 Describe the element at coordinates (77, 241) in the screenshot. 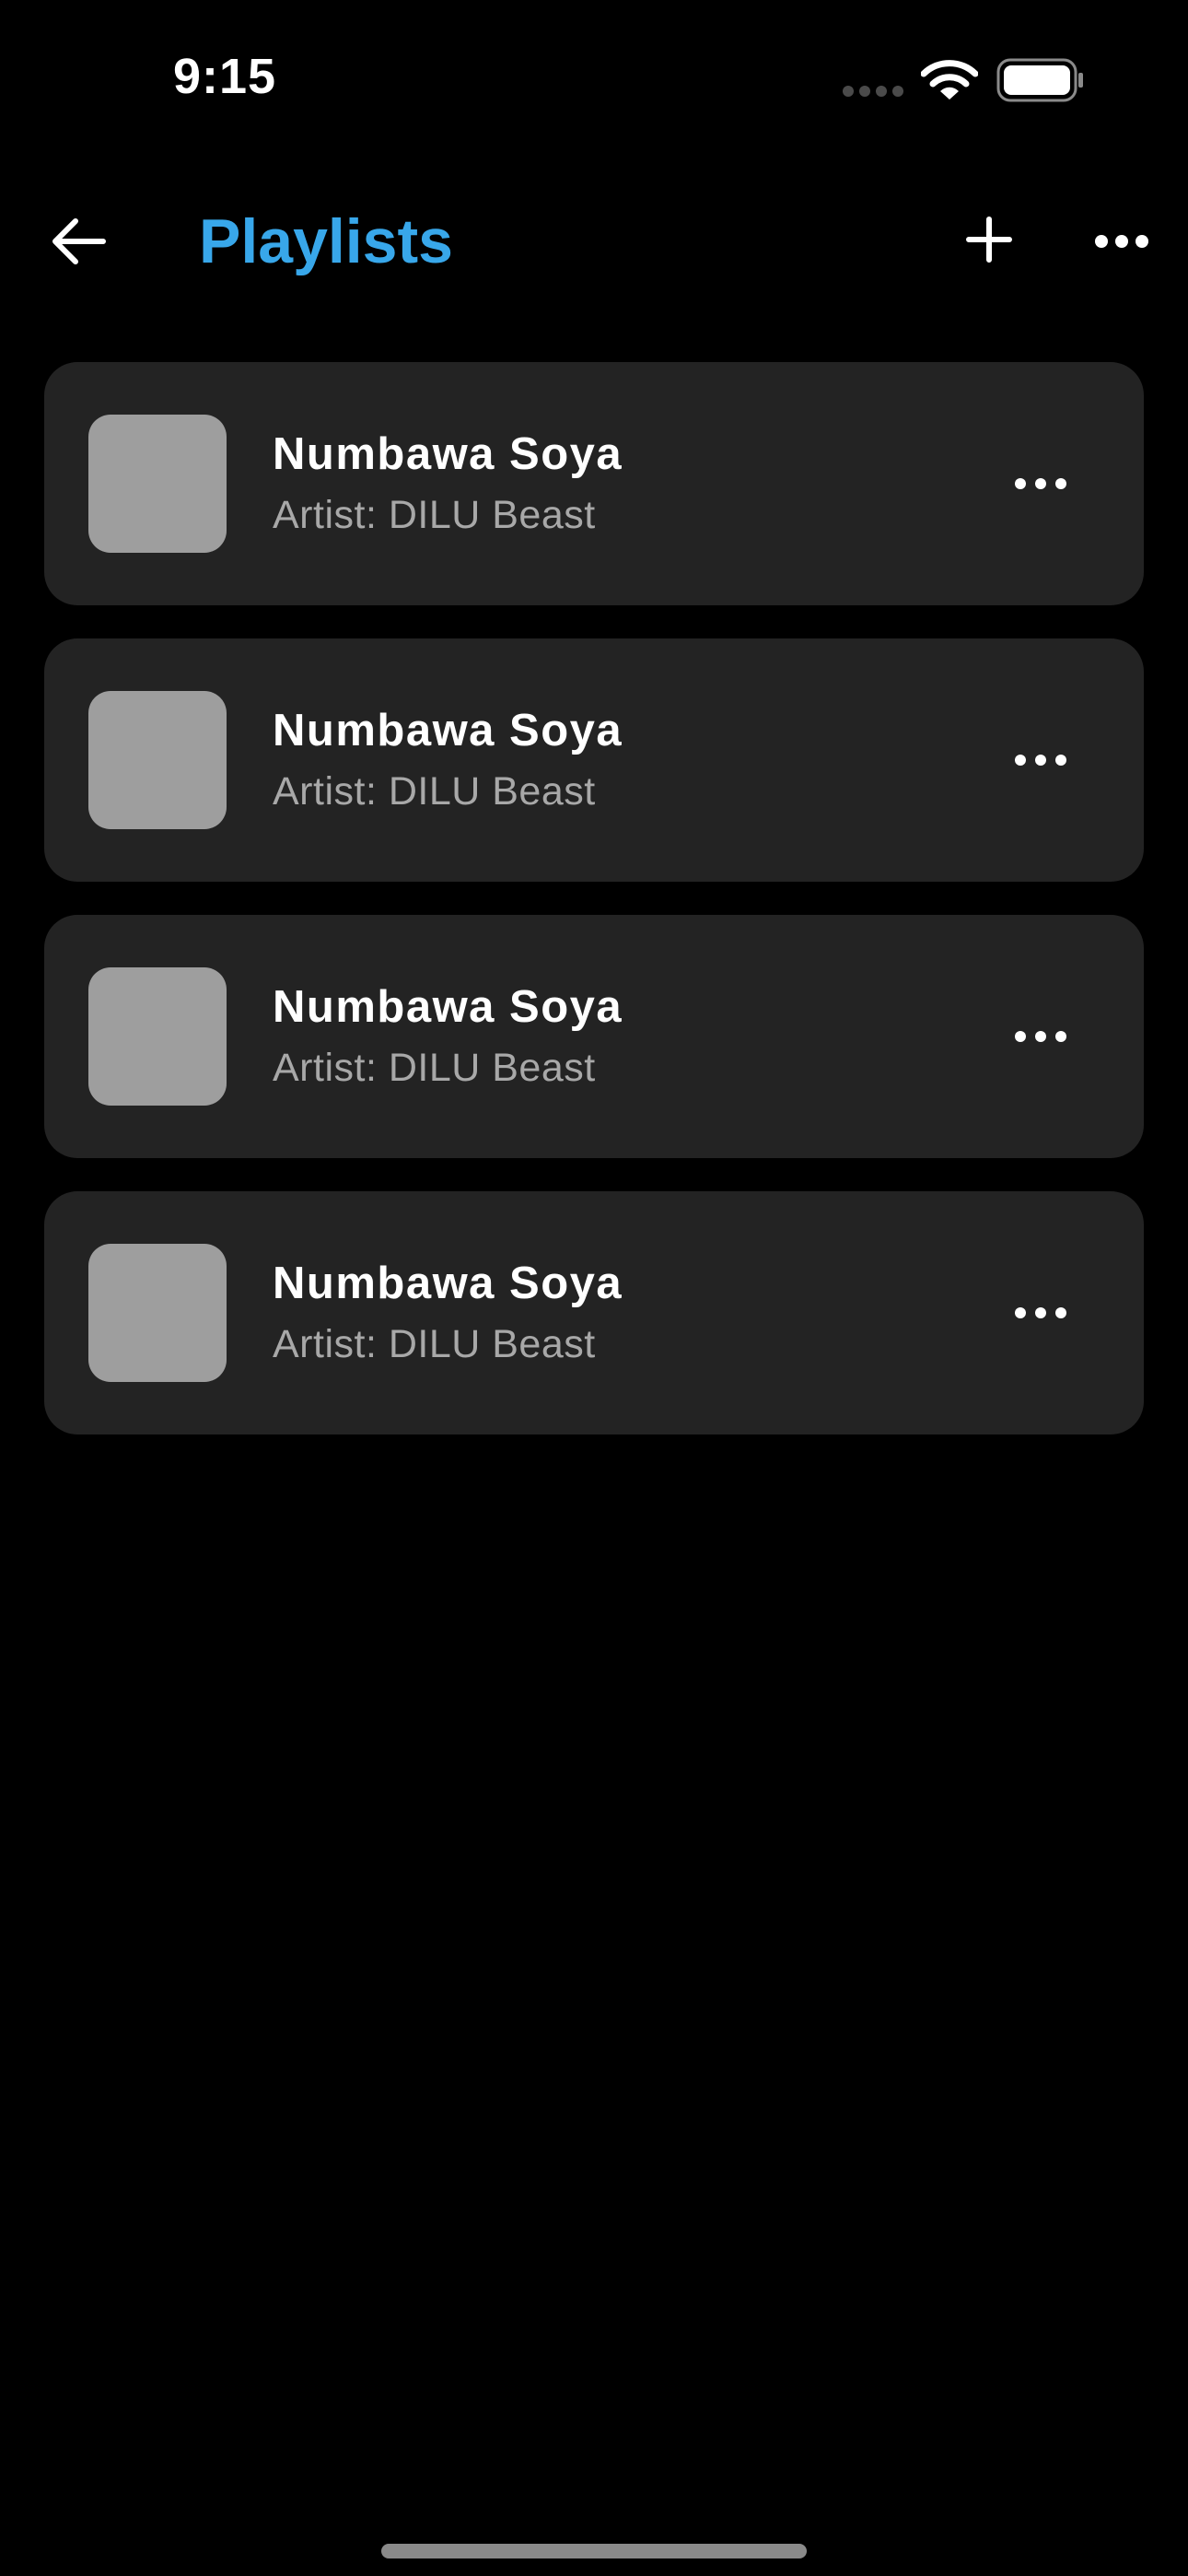

I see `back-button` at that location.